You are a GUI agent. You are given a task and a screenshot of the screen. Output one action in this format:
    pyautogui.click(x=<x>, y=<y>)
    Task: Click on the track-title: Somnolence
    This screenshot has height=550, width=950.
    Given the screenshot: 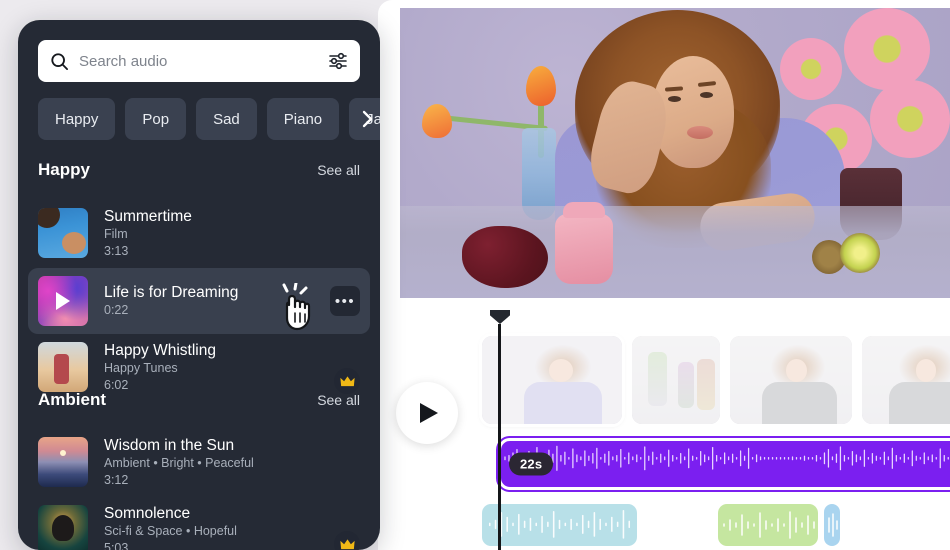 What is the action you would take?
    pyautogui.click(x=147, y=513)
    